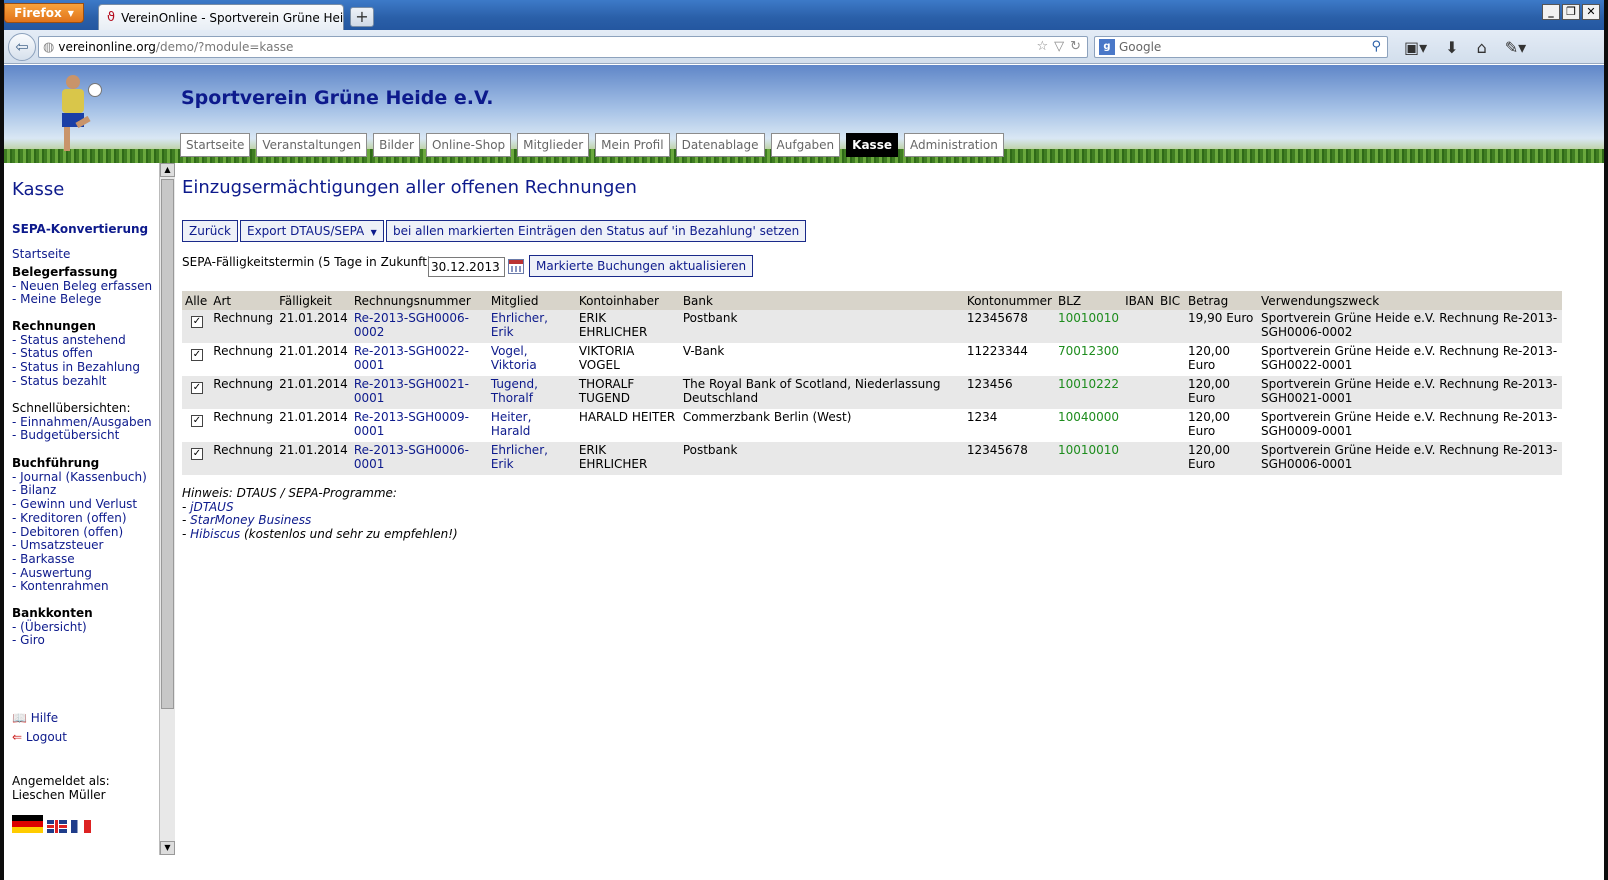  What do you see at coordinates (76, 367) in the screenshot?
I see `sidebar-link: - Status in Bezahlung` at bounding box center [76, 367].